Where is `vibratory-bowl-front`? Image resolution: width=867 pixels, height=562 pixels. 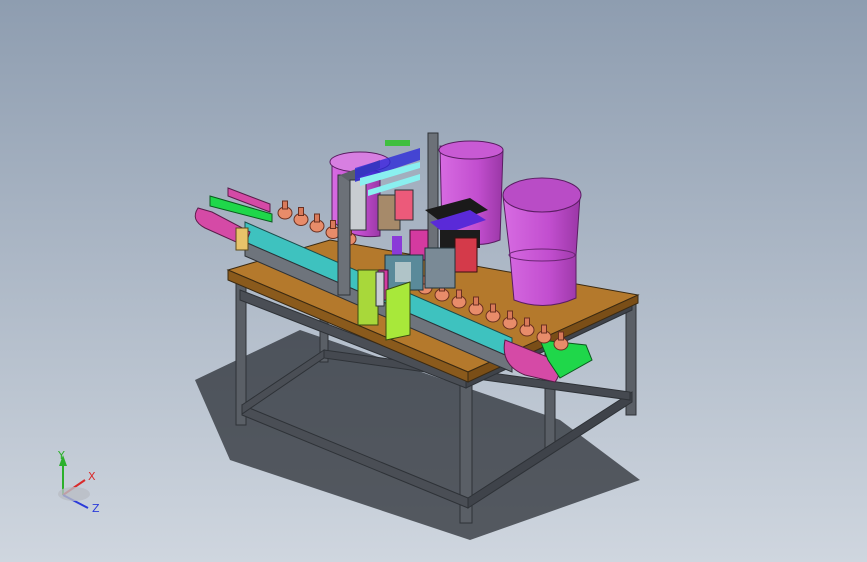 vibratory-bowl-front is located at coordinates (542, 242).